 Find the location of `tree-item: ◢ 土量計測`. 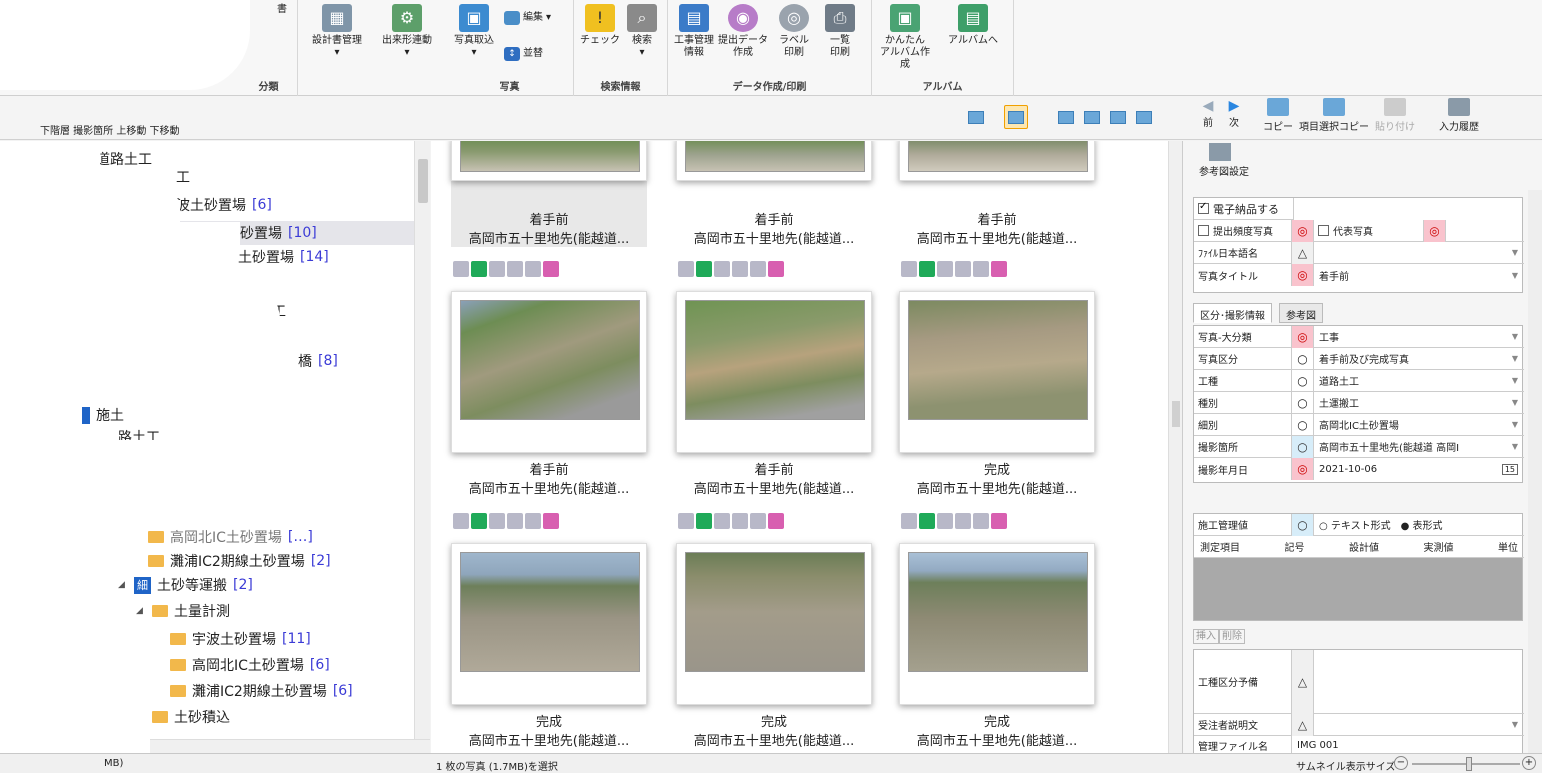

tree-item: ◢ 土量計測 is located at coordinates (183, 611).